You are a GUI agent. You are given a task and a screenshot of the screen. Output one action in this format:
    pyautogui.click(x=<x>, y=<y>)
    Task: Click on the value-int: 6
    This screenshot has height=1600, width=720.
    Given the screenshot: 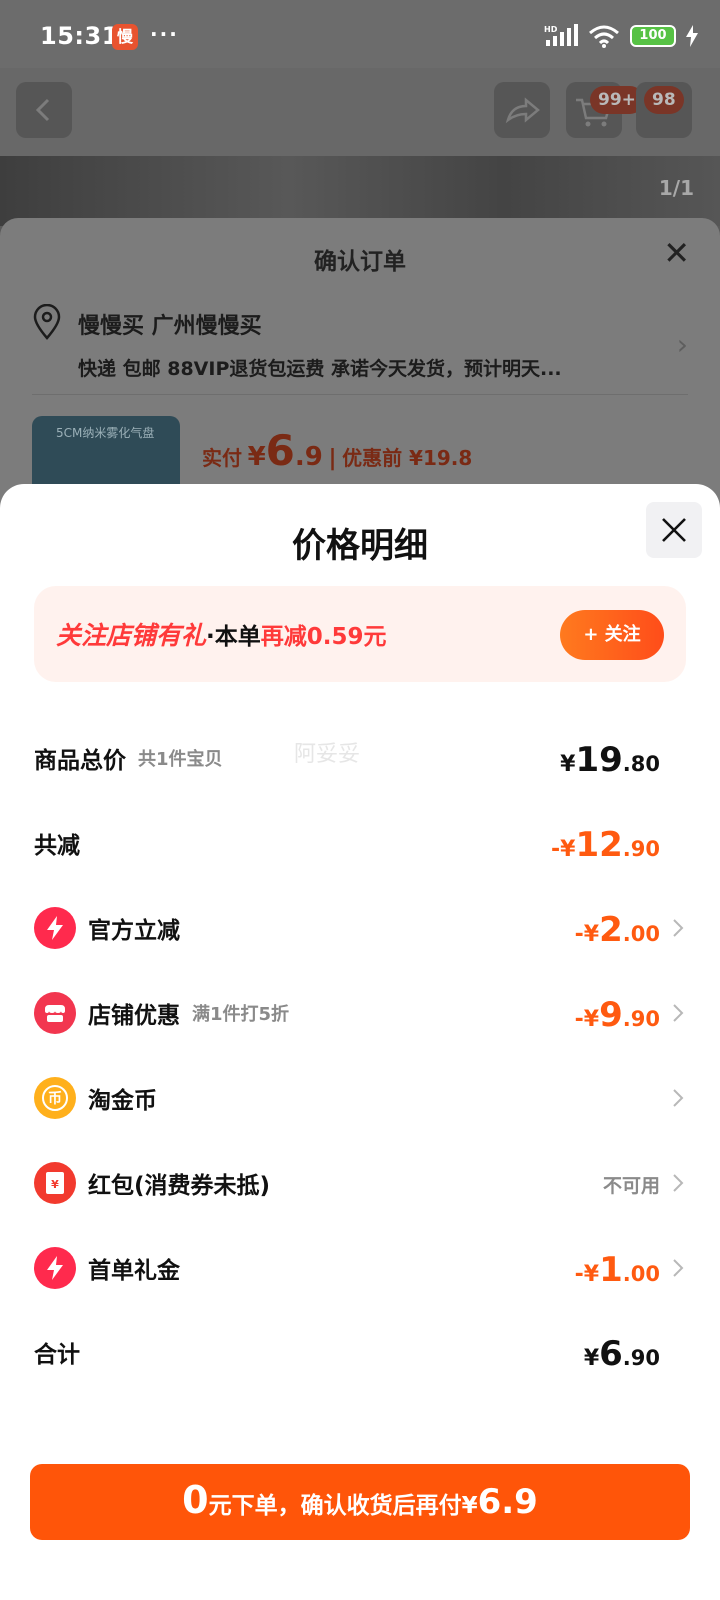 What is the action you would take?
    pyautogui.click(x=611, y=1354)
    